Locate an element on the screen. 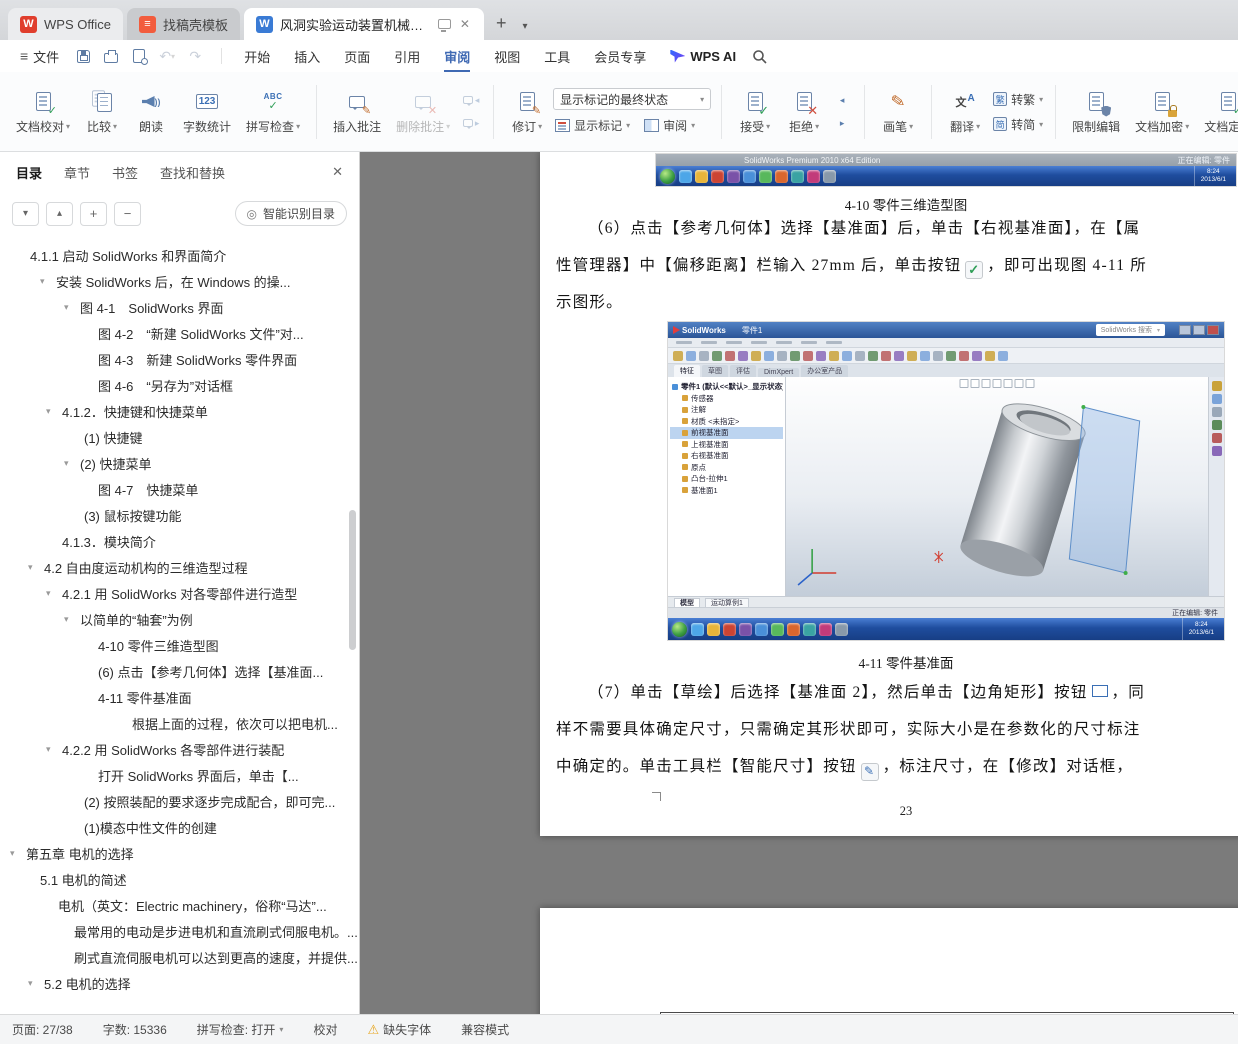 The width and height of the screenshot is (1238, 1044). previous-change-button: ◂ is located at coordinates (842, 100).